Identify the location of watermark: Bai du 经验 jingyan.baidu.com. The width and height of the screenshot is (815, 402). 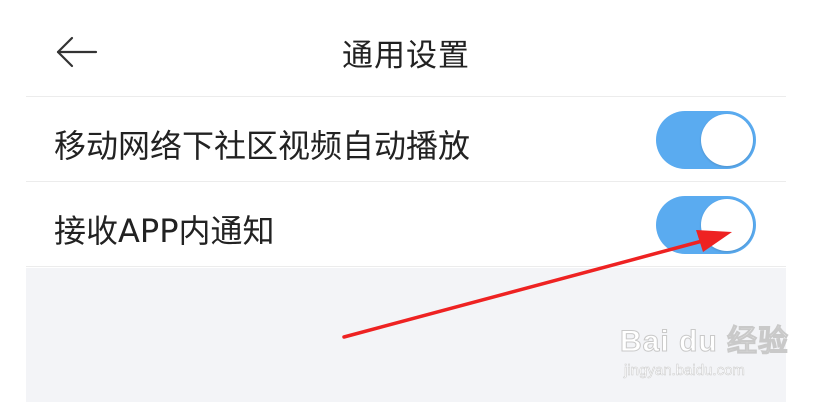
(703, 351).